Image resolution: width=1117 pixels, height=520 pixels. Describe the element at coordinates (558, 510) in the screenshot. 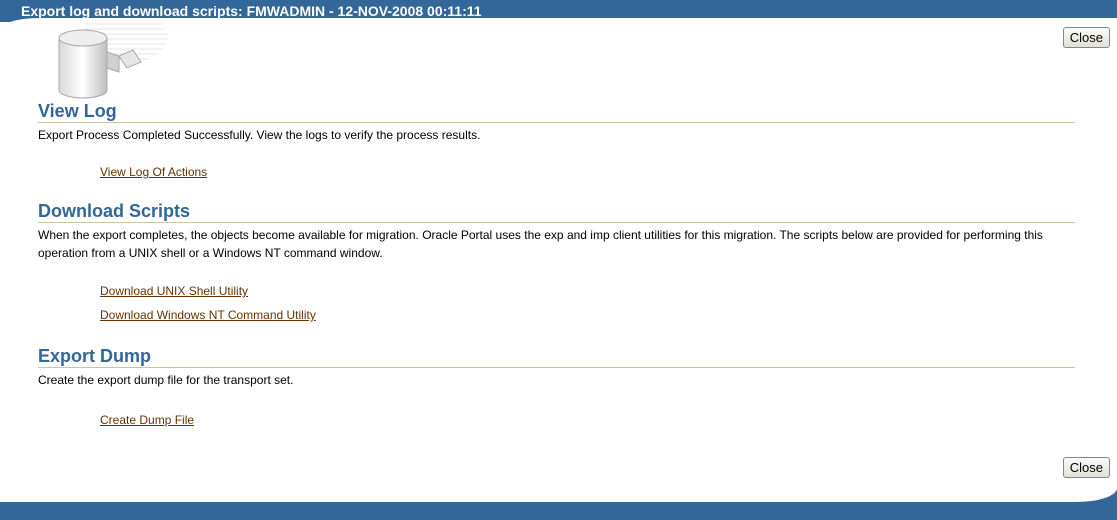

I see `footer-bar` at that location.